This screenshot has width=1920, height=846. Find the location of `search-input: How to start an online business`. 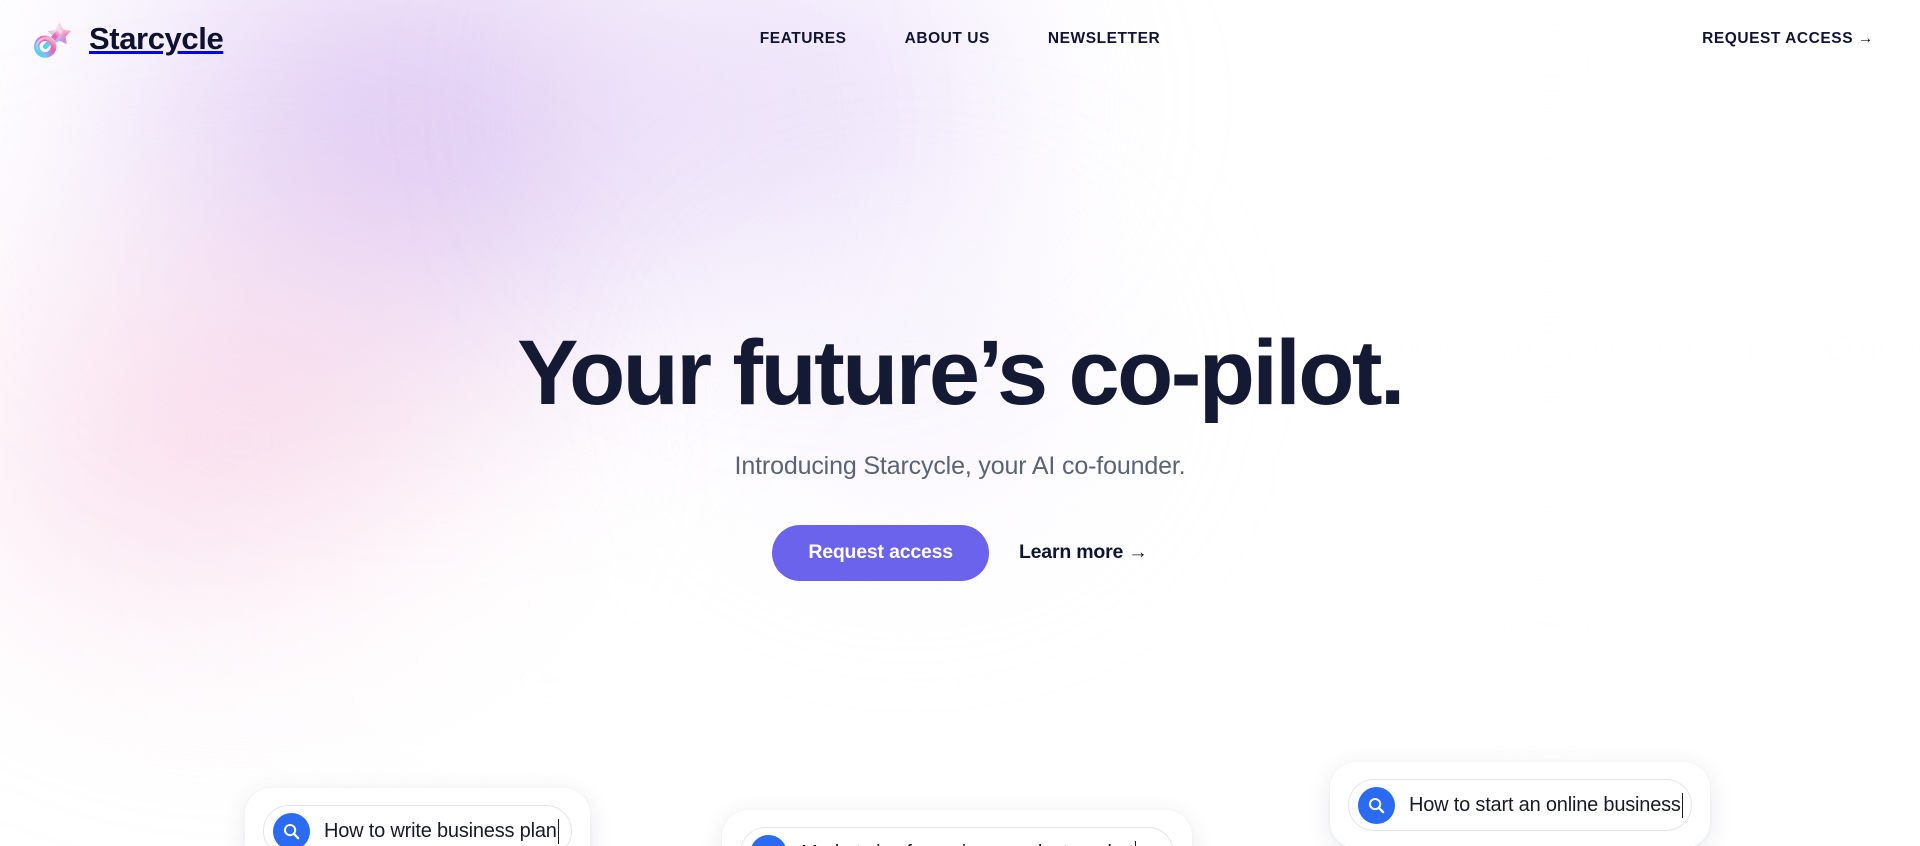

search-input: How to start an online business is located at coordinates (1520, 805).